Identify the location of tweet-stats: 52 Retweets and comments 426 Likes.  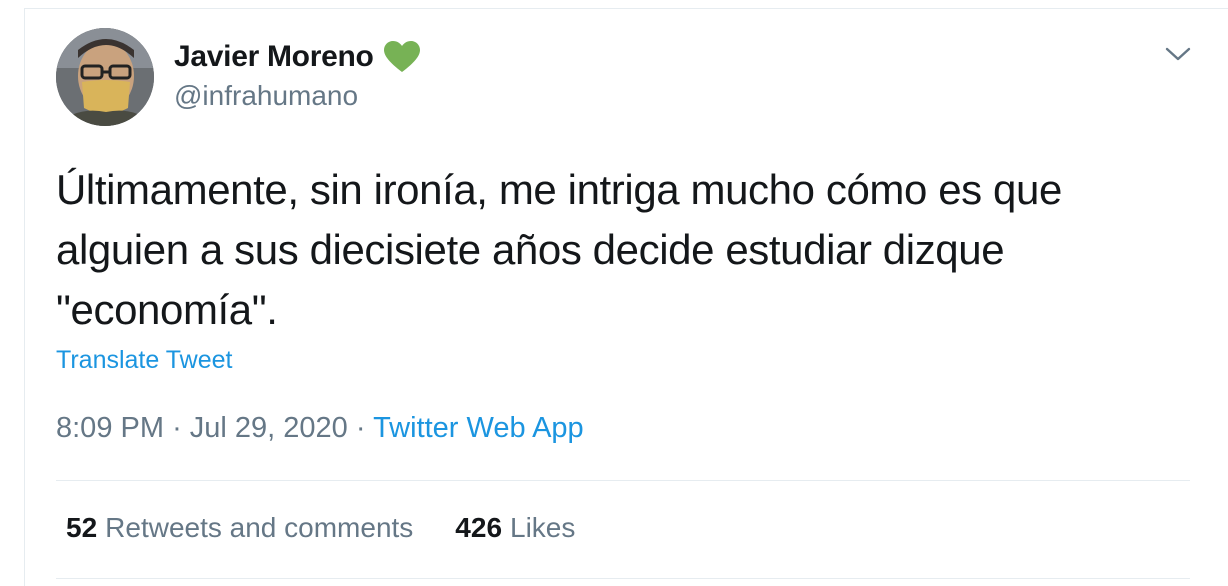
(341, 528).